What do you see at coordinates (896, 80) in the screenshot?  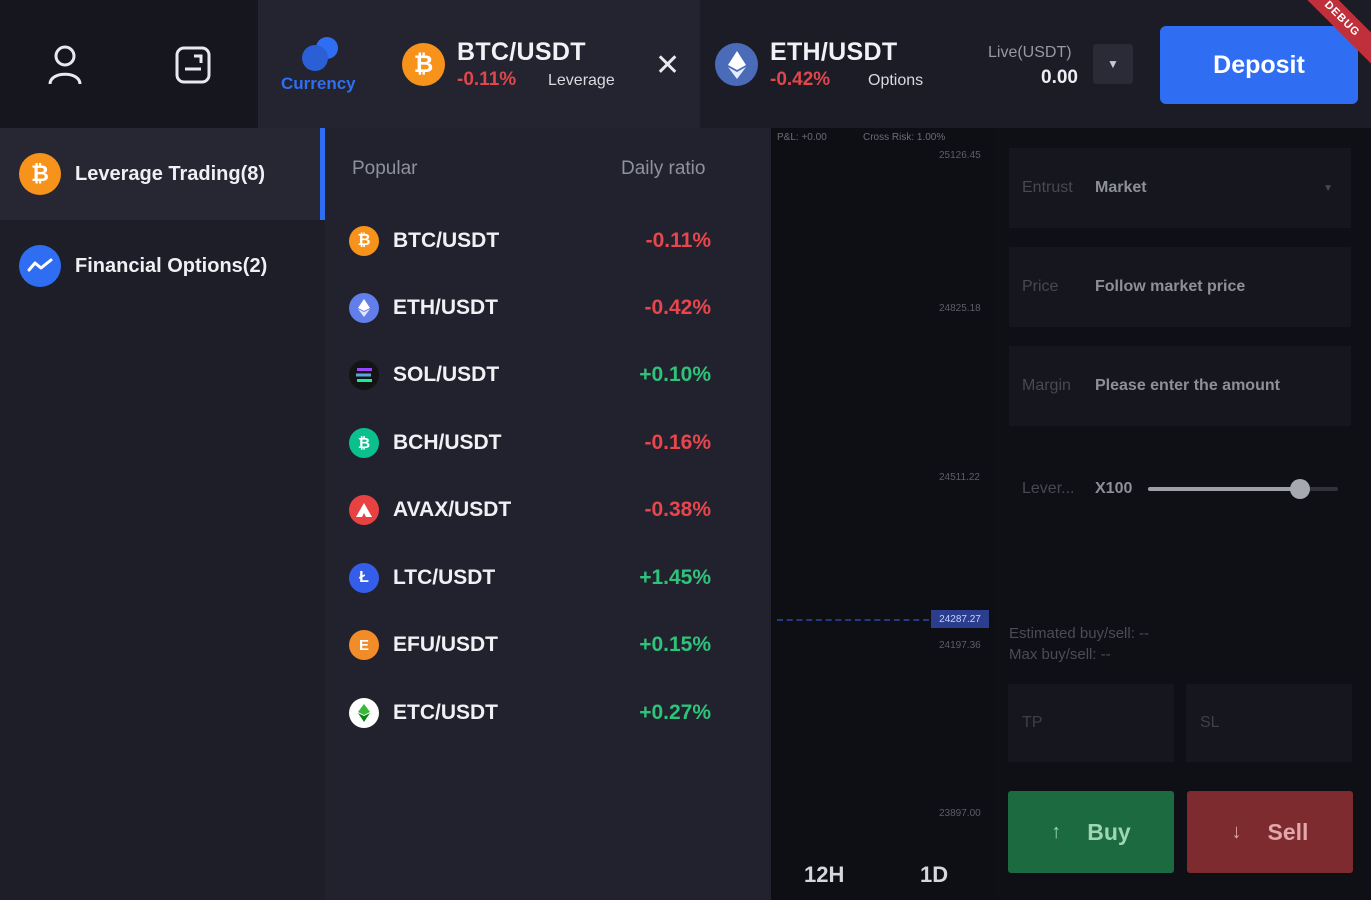 I see `tab-eth-type: Options` at bounding box center [896, 80].